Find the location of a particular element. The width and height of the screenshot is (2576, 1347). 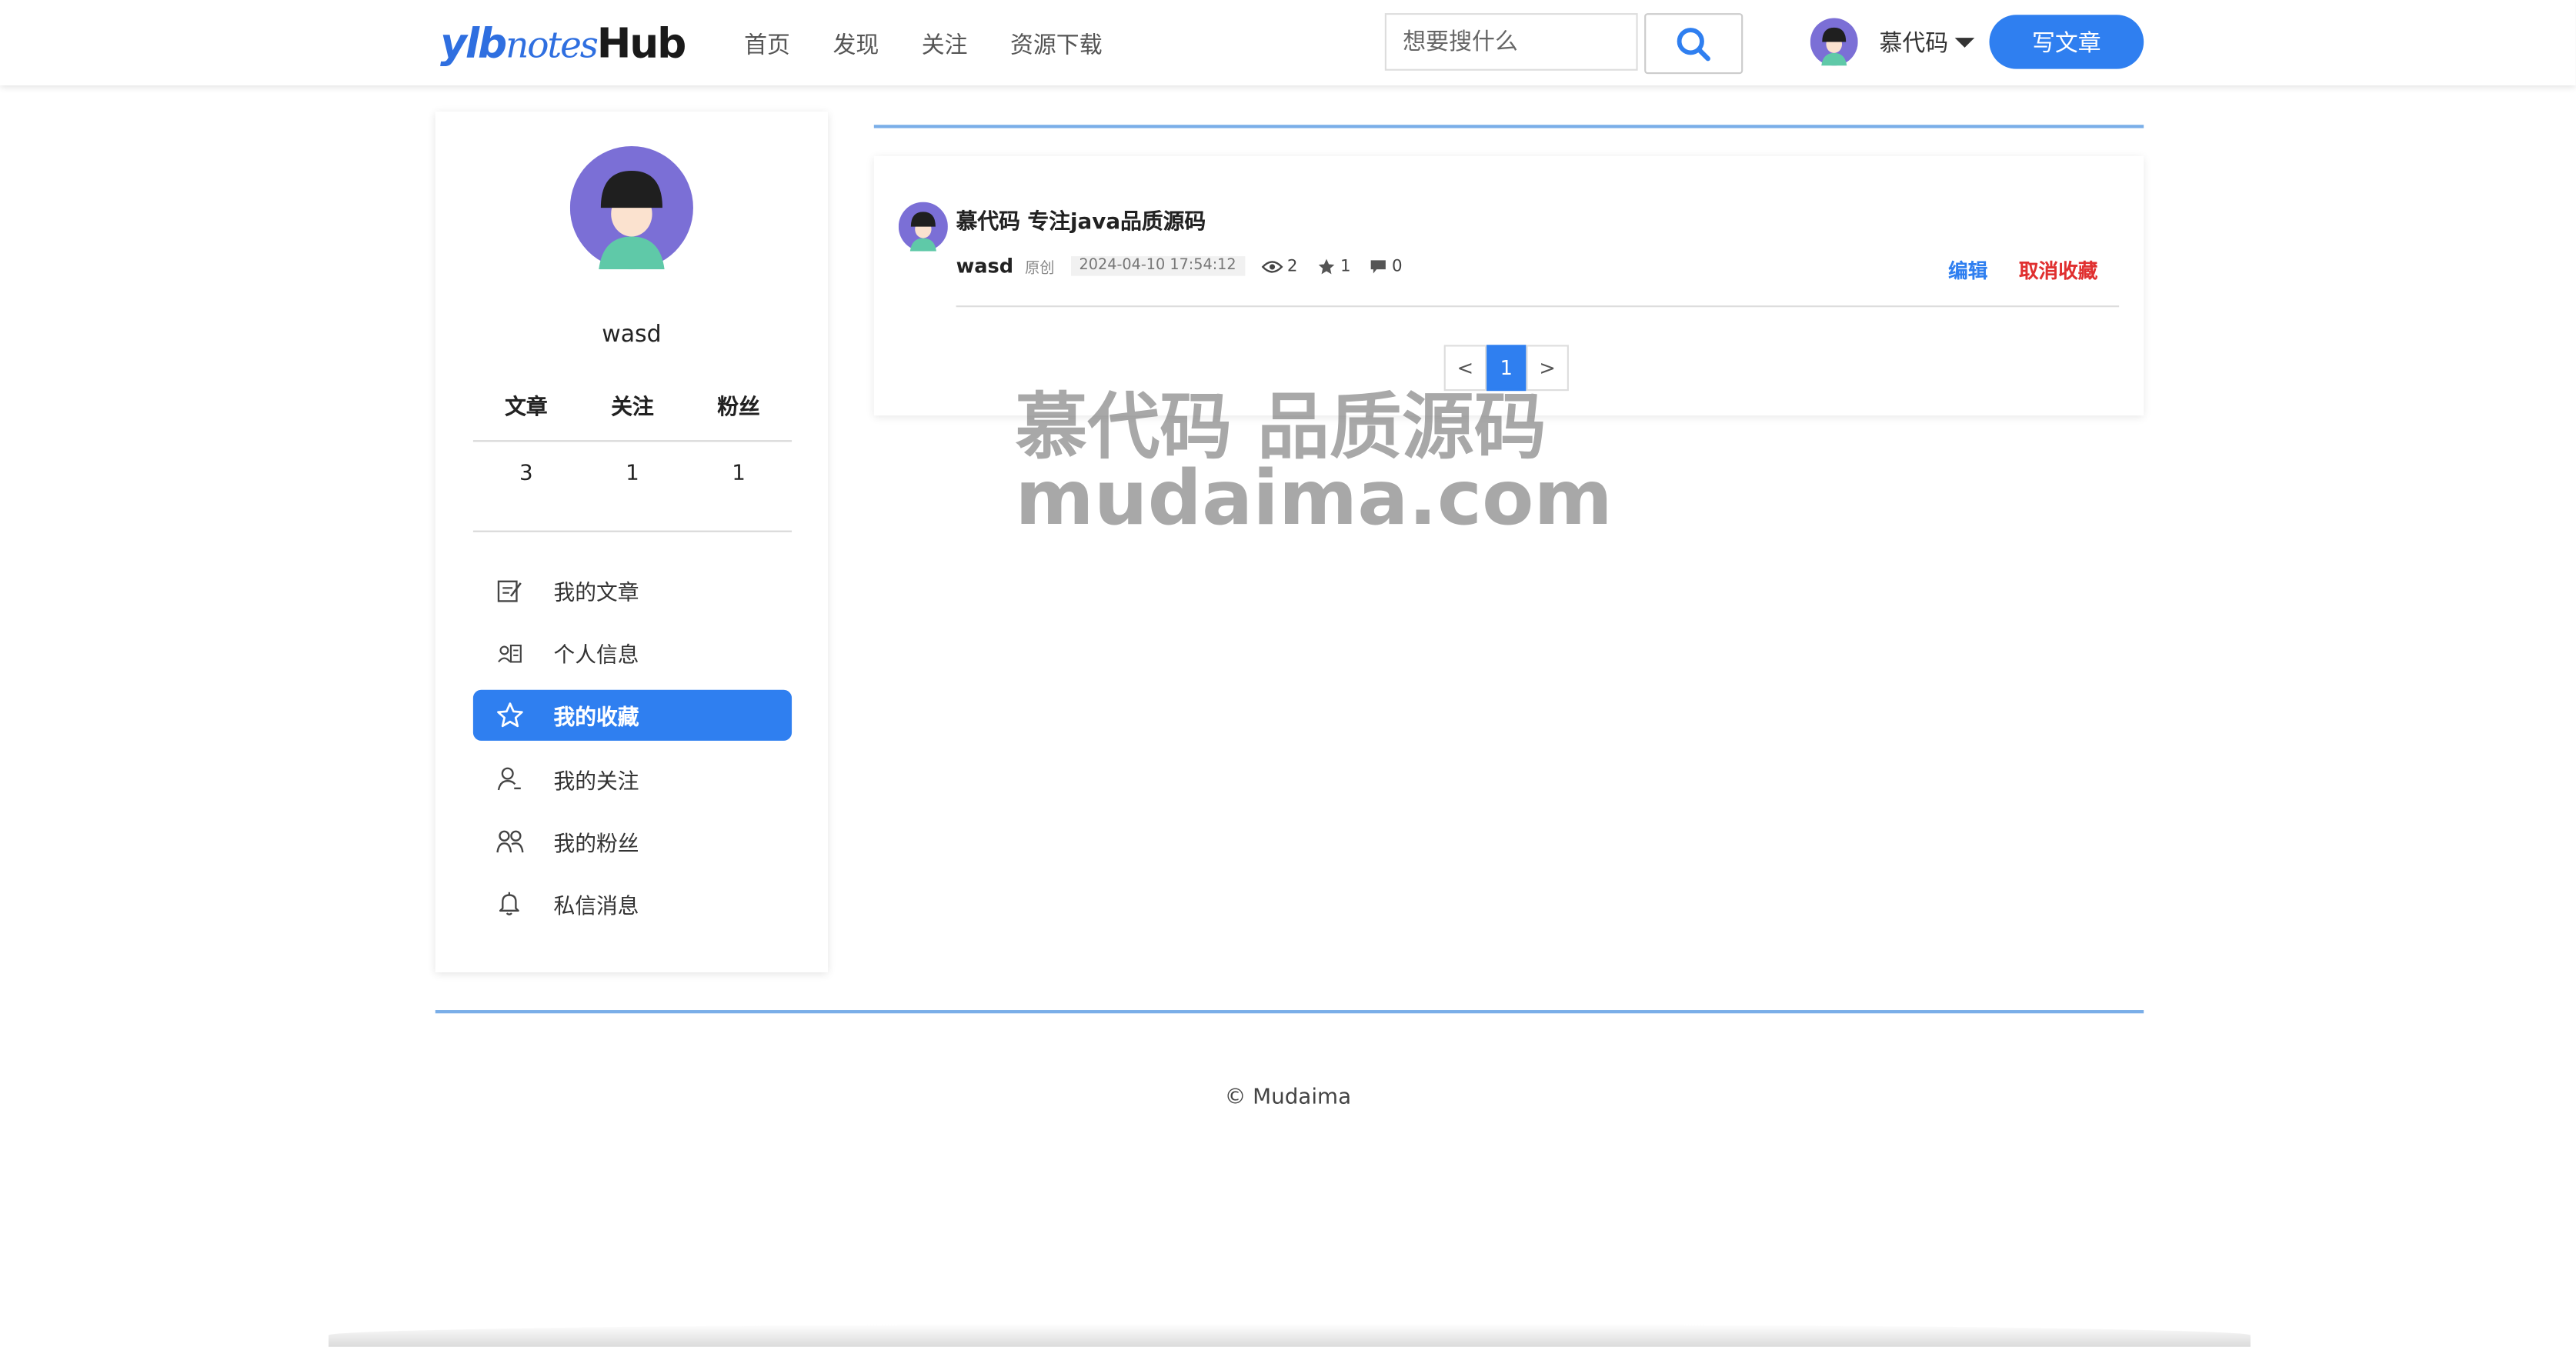

search-button is located at coordinates (1694, 44).